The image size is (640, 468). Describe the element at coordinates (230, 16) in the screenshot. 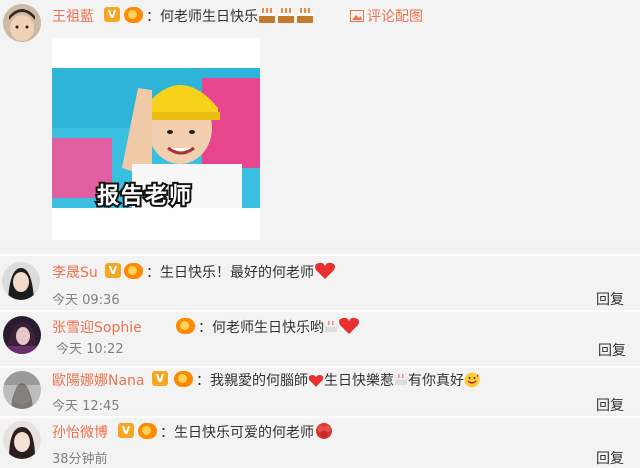

I see `comment-text: ：何老师生日快乐` at that location.